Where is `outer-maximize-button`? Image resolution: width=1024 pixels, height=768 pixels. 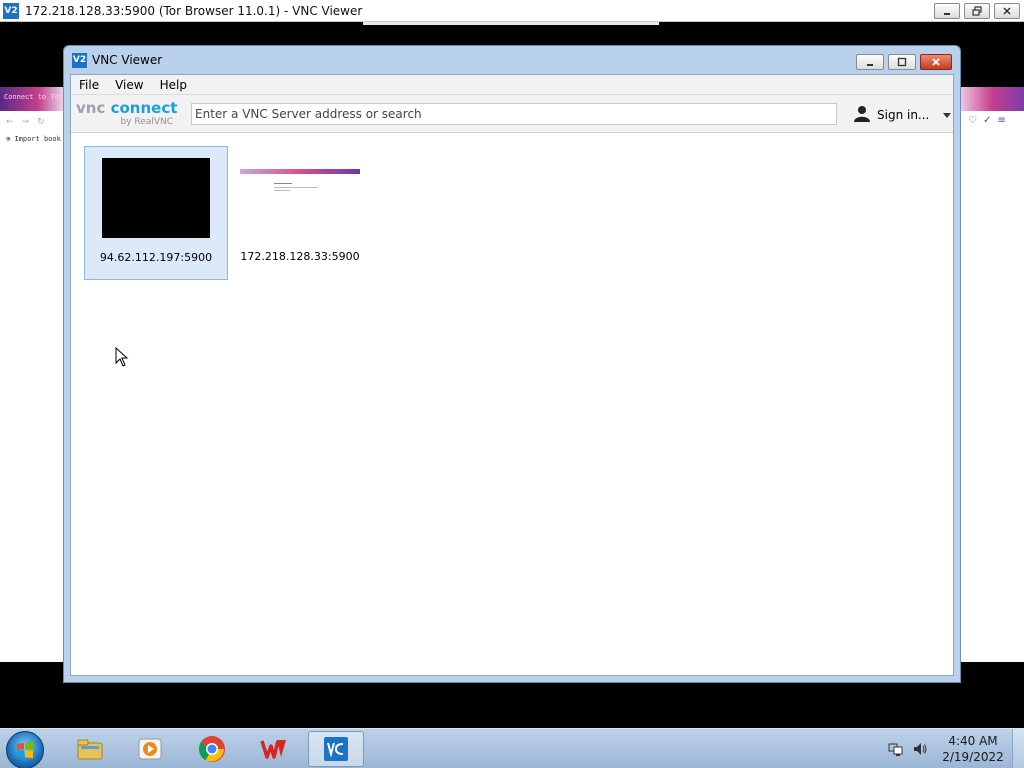 outer-maximize-button is located at coordinates (977, 11).